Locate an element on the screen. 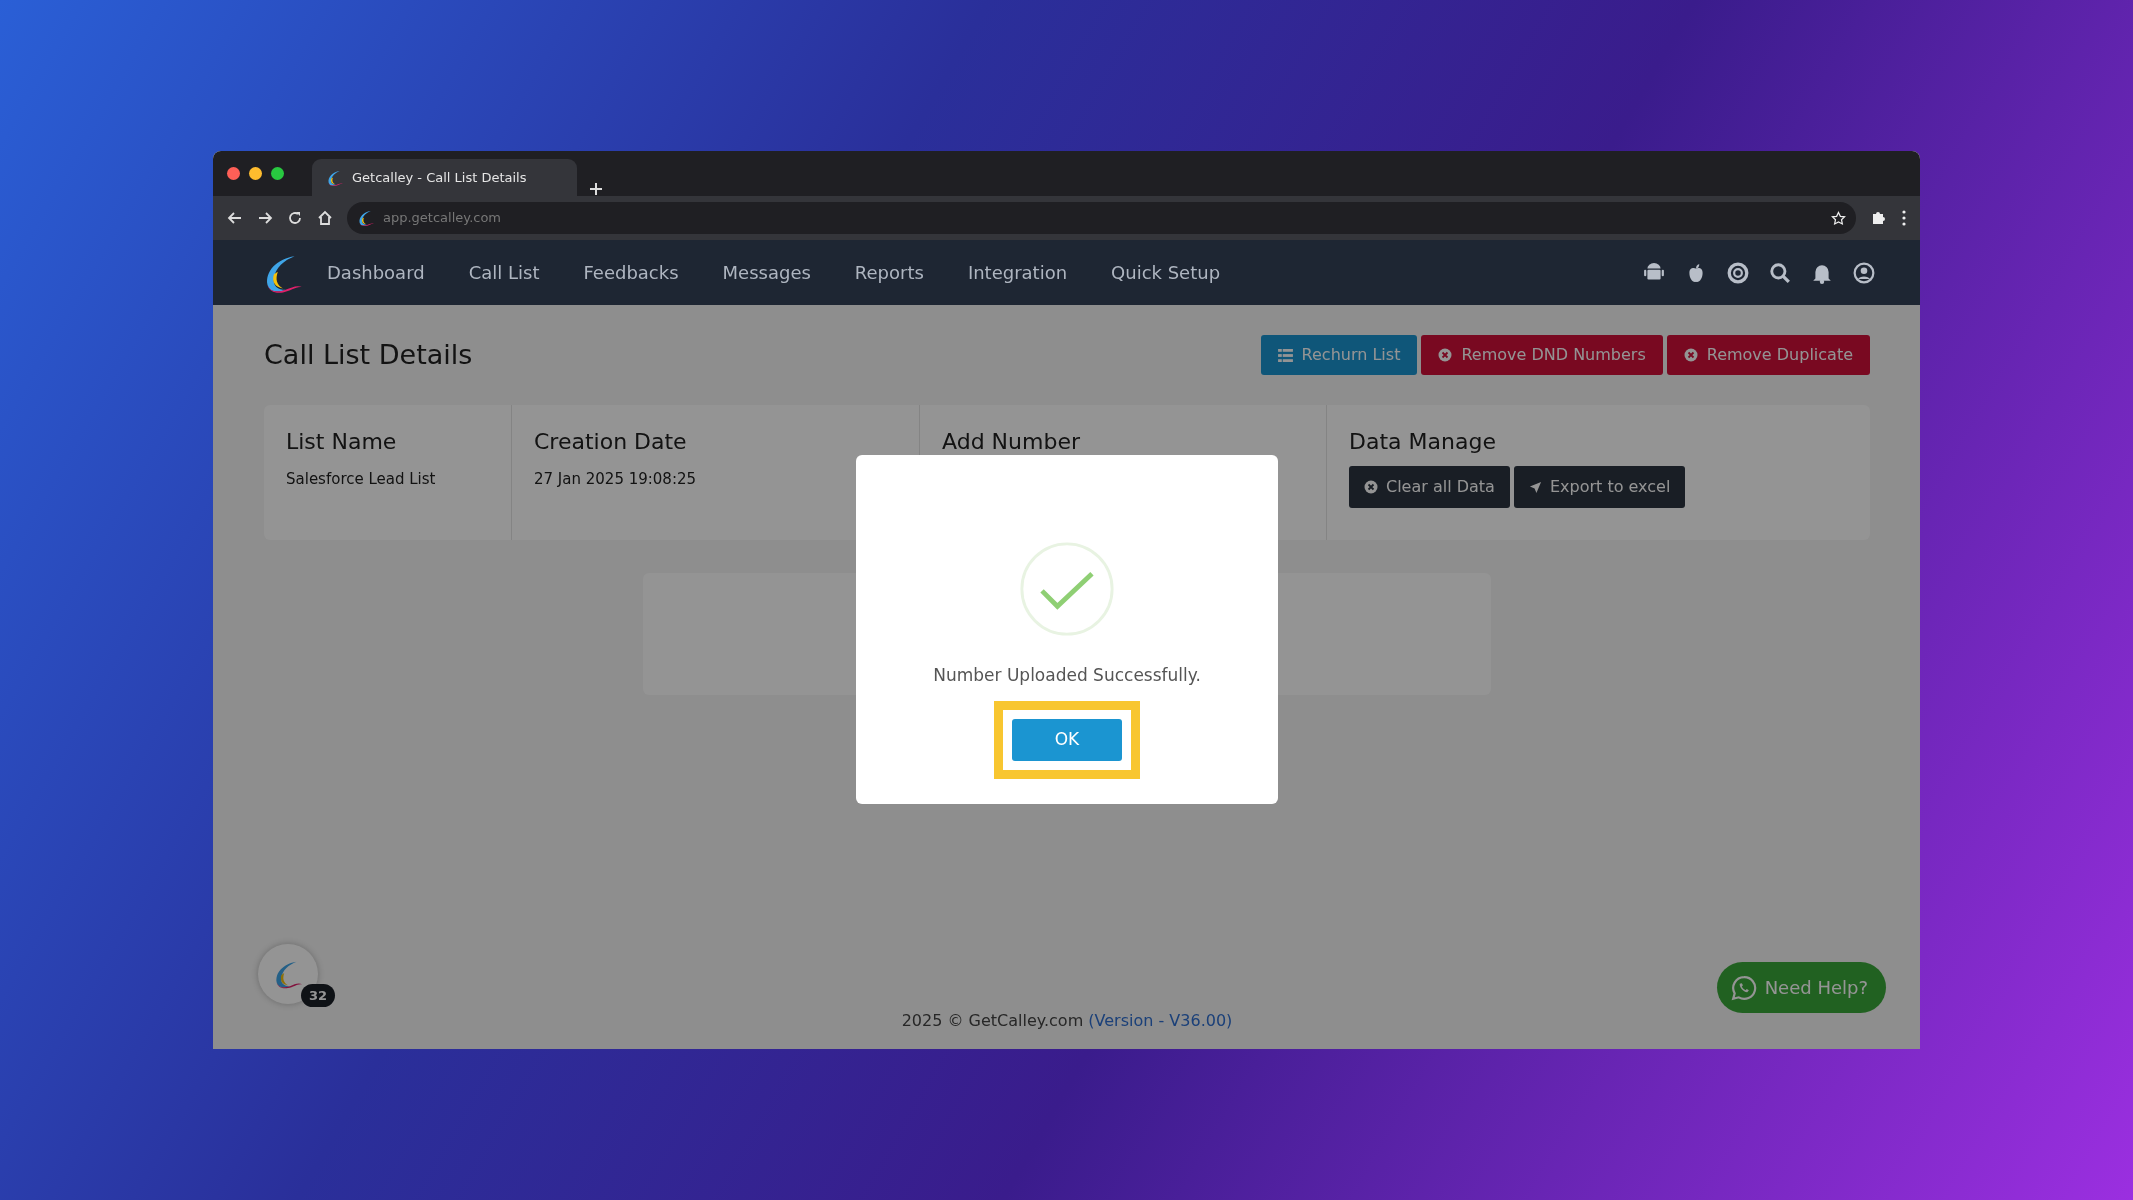 This screenshot has height=1200, width=2133. page-title: Call List Details is located at coordinates (368, 355).